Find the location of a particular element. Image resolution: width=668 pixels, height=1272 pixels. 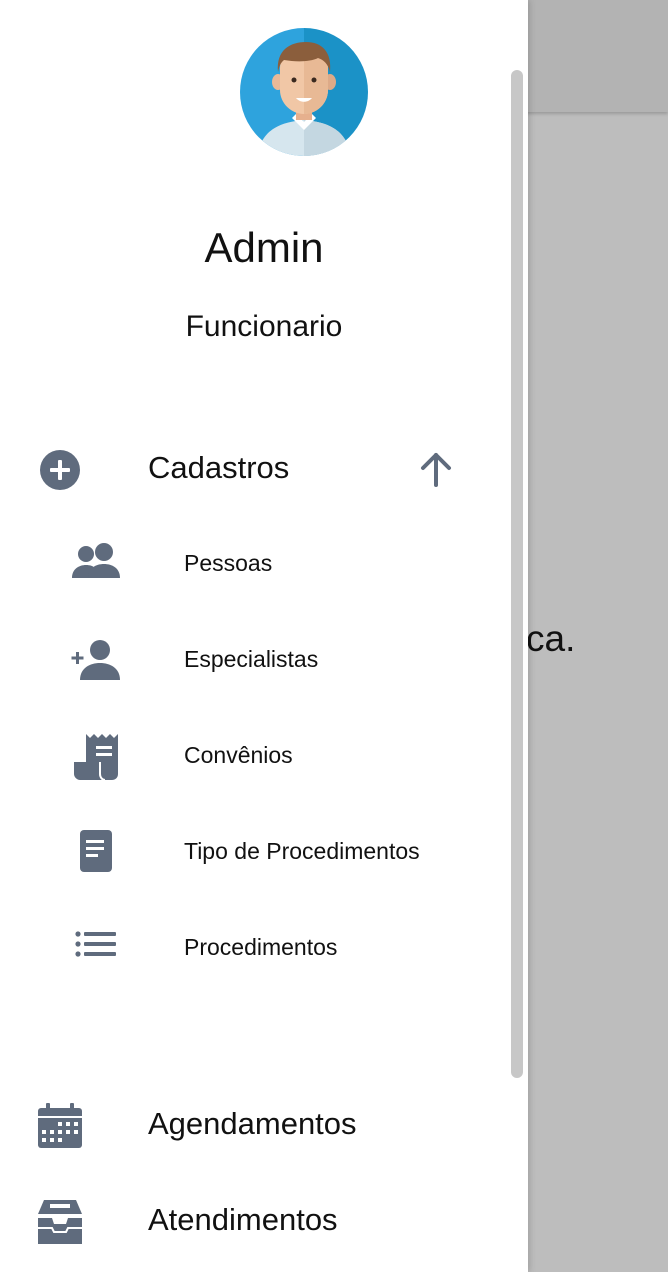

sidebar-item-label: Convênios is located at coordinates (238, 755).